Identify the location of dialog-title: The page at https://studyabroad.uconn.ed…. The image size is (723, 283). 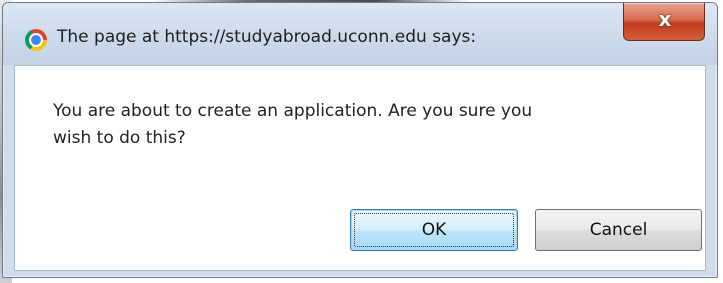
(267, 37).